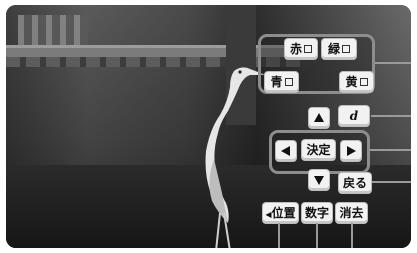 This screenshot has width=417, height=253. I want to click on blue-button: 青, so click(281, 82).